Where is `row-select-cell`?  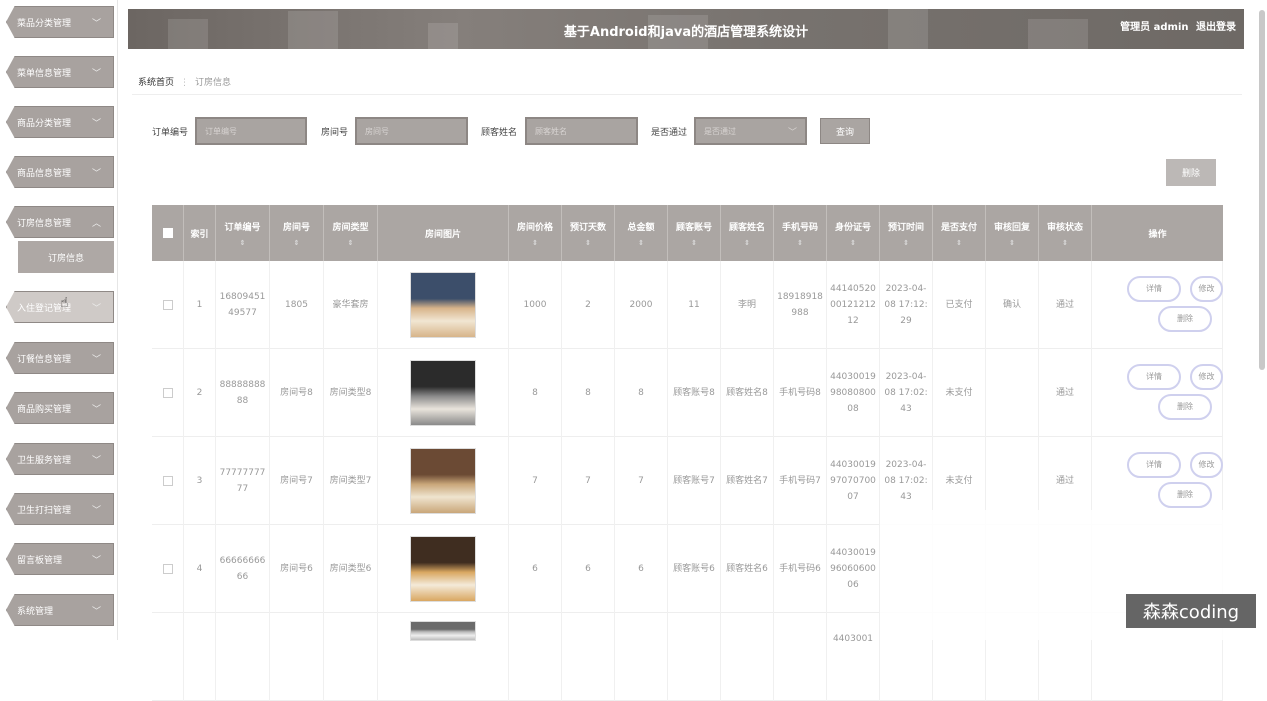
row-select-cell is located at coordinates (168, 481).